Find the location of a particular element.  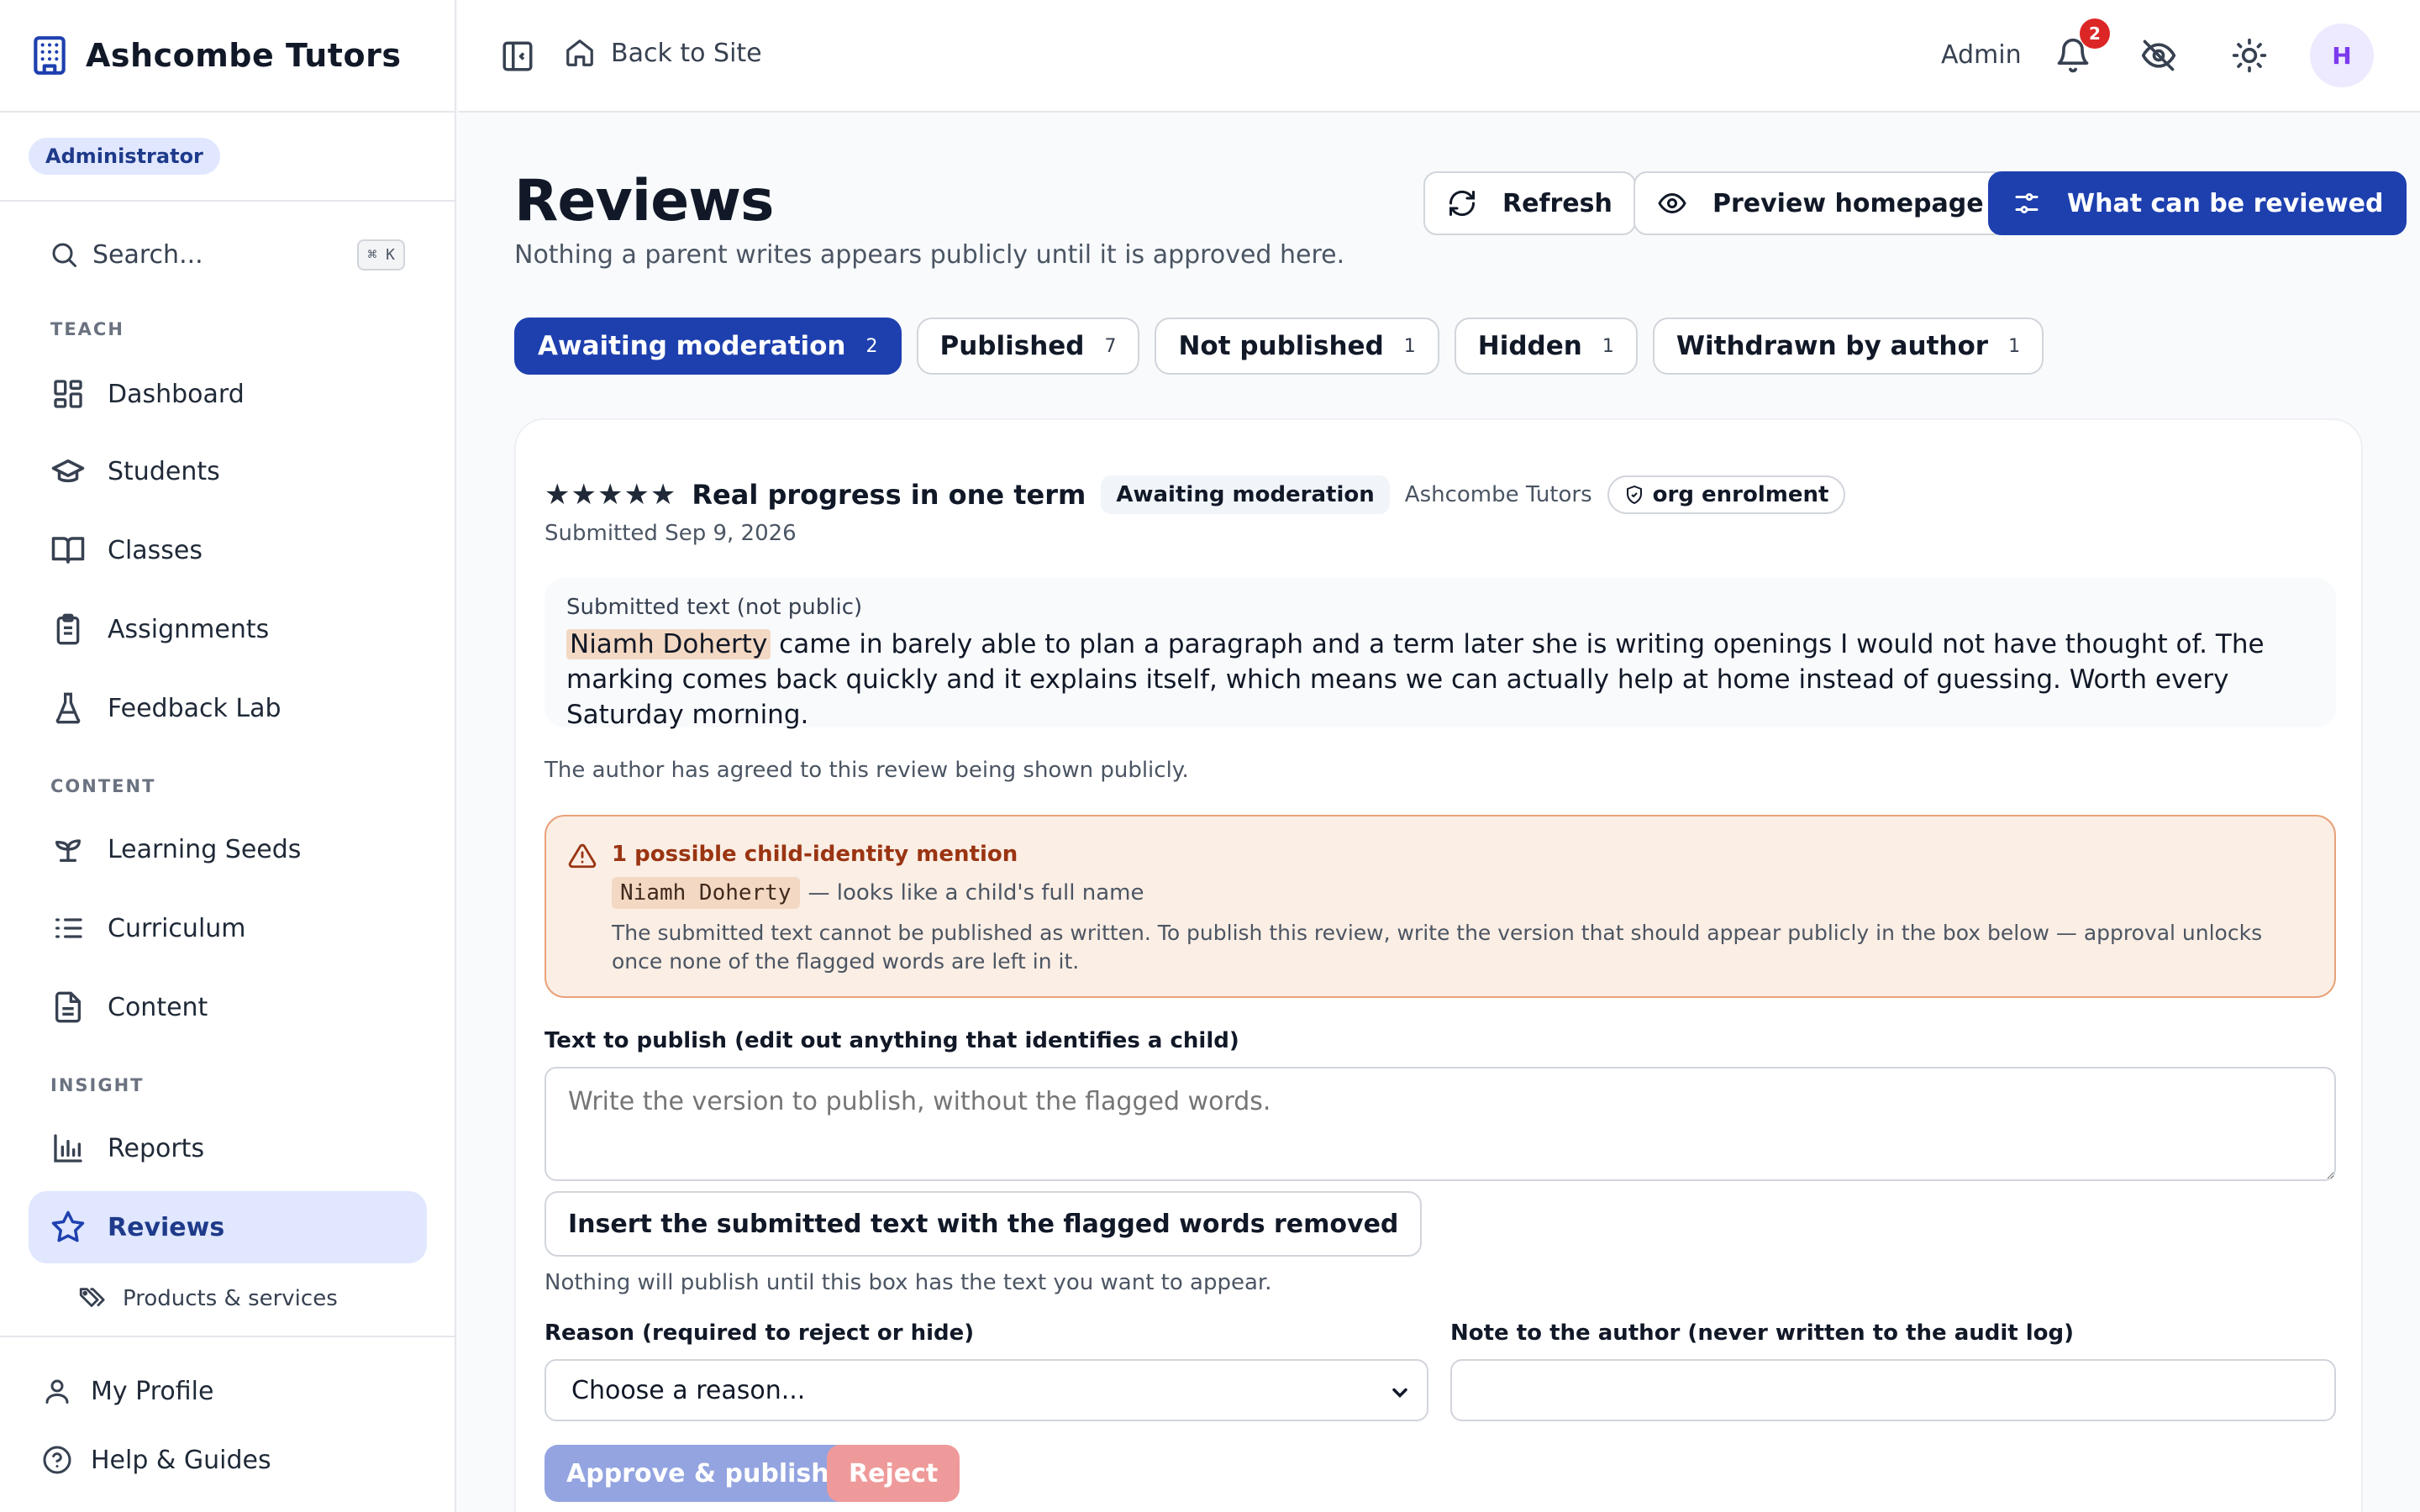

sun-icon is located at coordinates (2249, 55).